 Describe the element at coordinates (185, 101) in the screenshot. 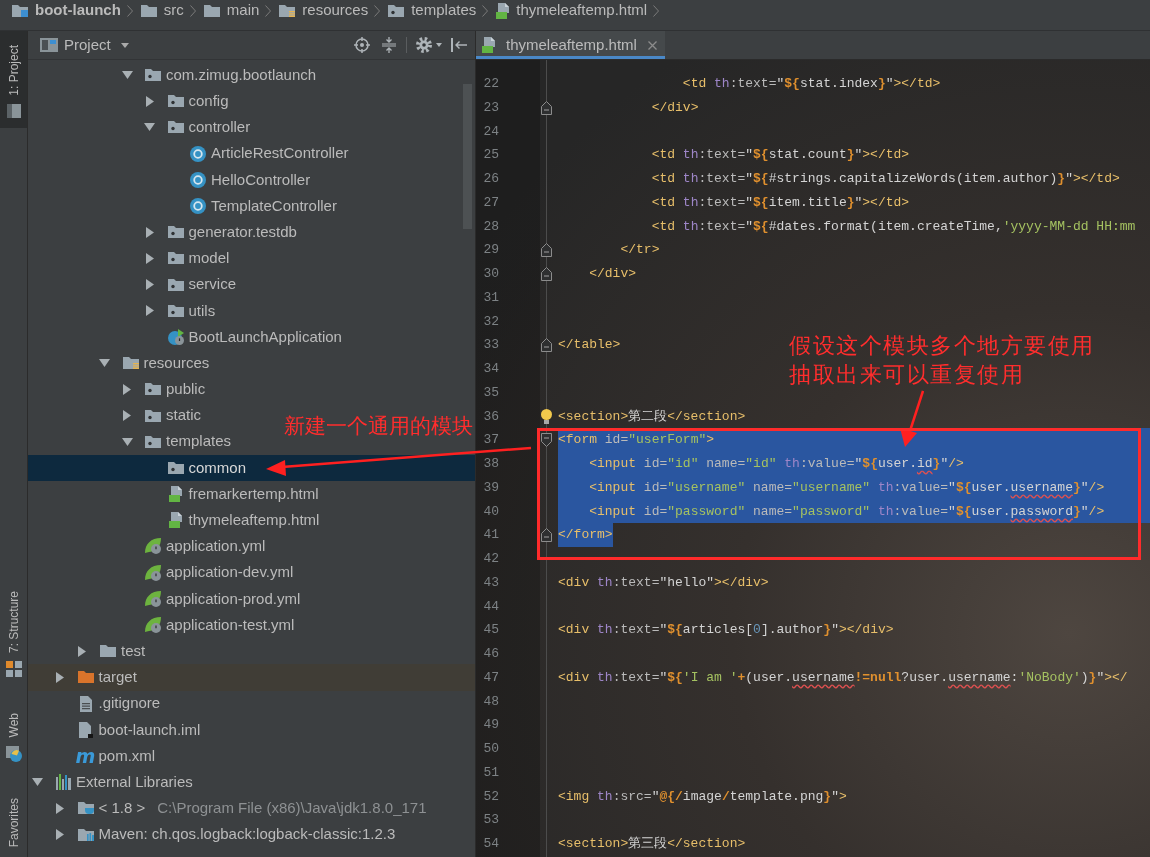

I see `tree-item: config` at that location.